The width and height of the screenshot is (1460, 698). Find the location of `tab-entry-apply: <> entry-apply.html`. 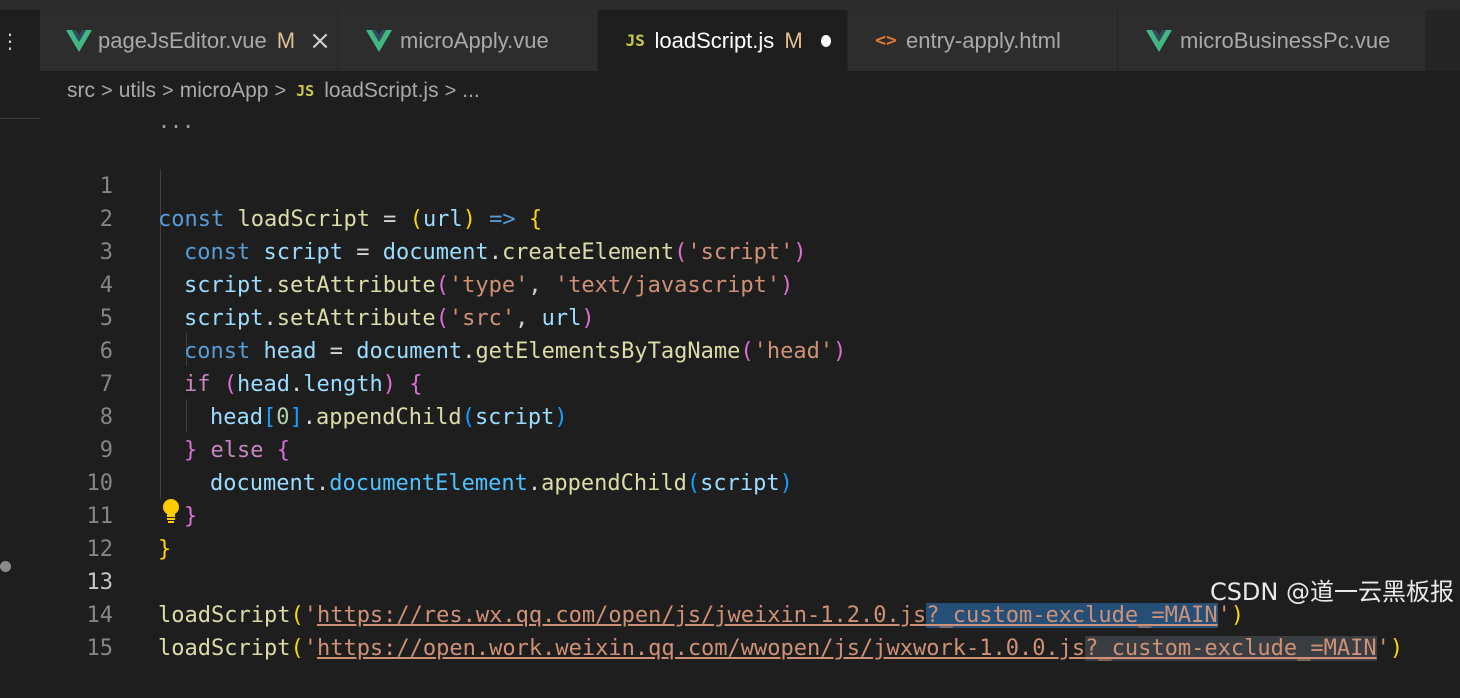

tab-entry-apply: <> entry-apply.html is located at coordinates (983, 40).